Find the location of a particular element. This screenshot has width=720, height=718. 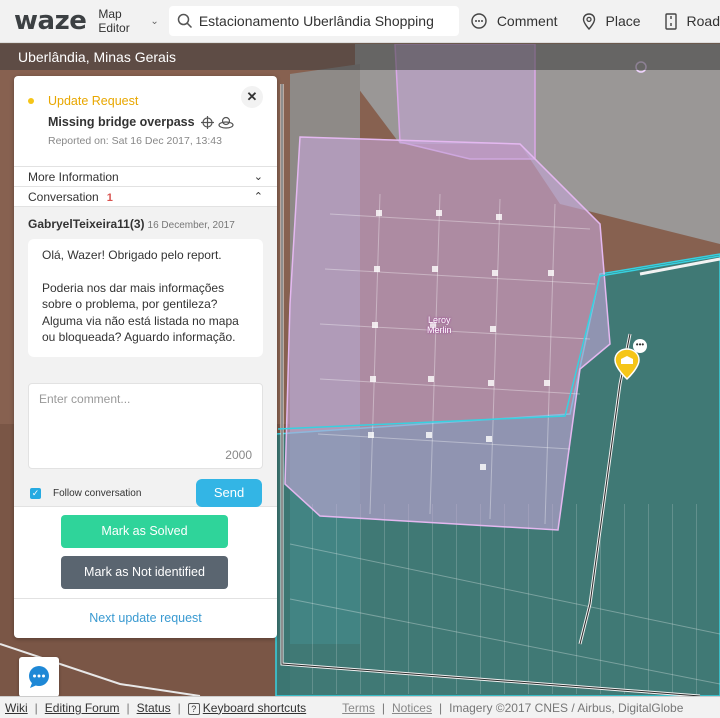

comment-button: Comment is located at coordinates (514, 21).